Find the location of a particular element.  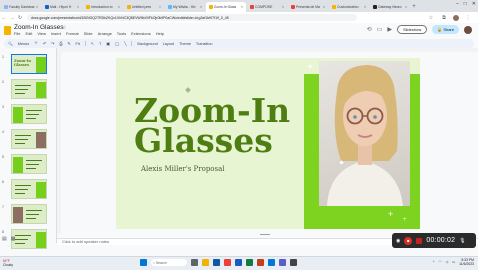

layout-button: Layout is located at coordinates (168, 44).